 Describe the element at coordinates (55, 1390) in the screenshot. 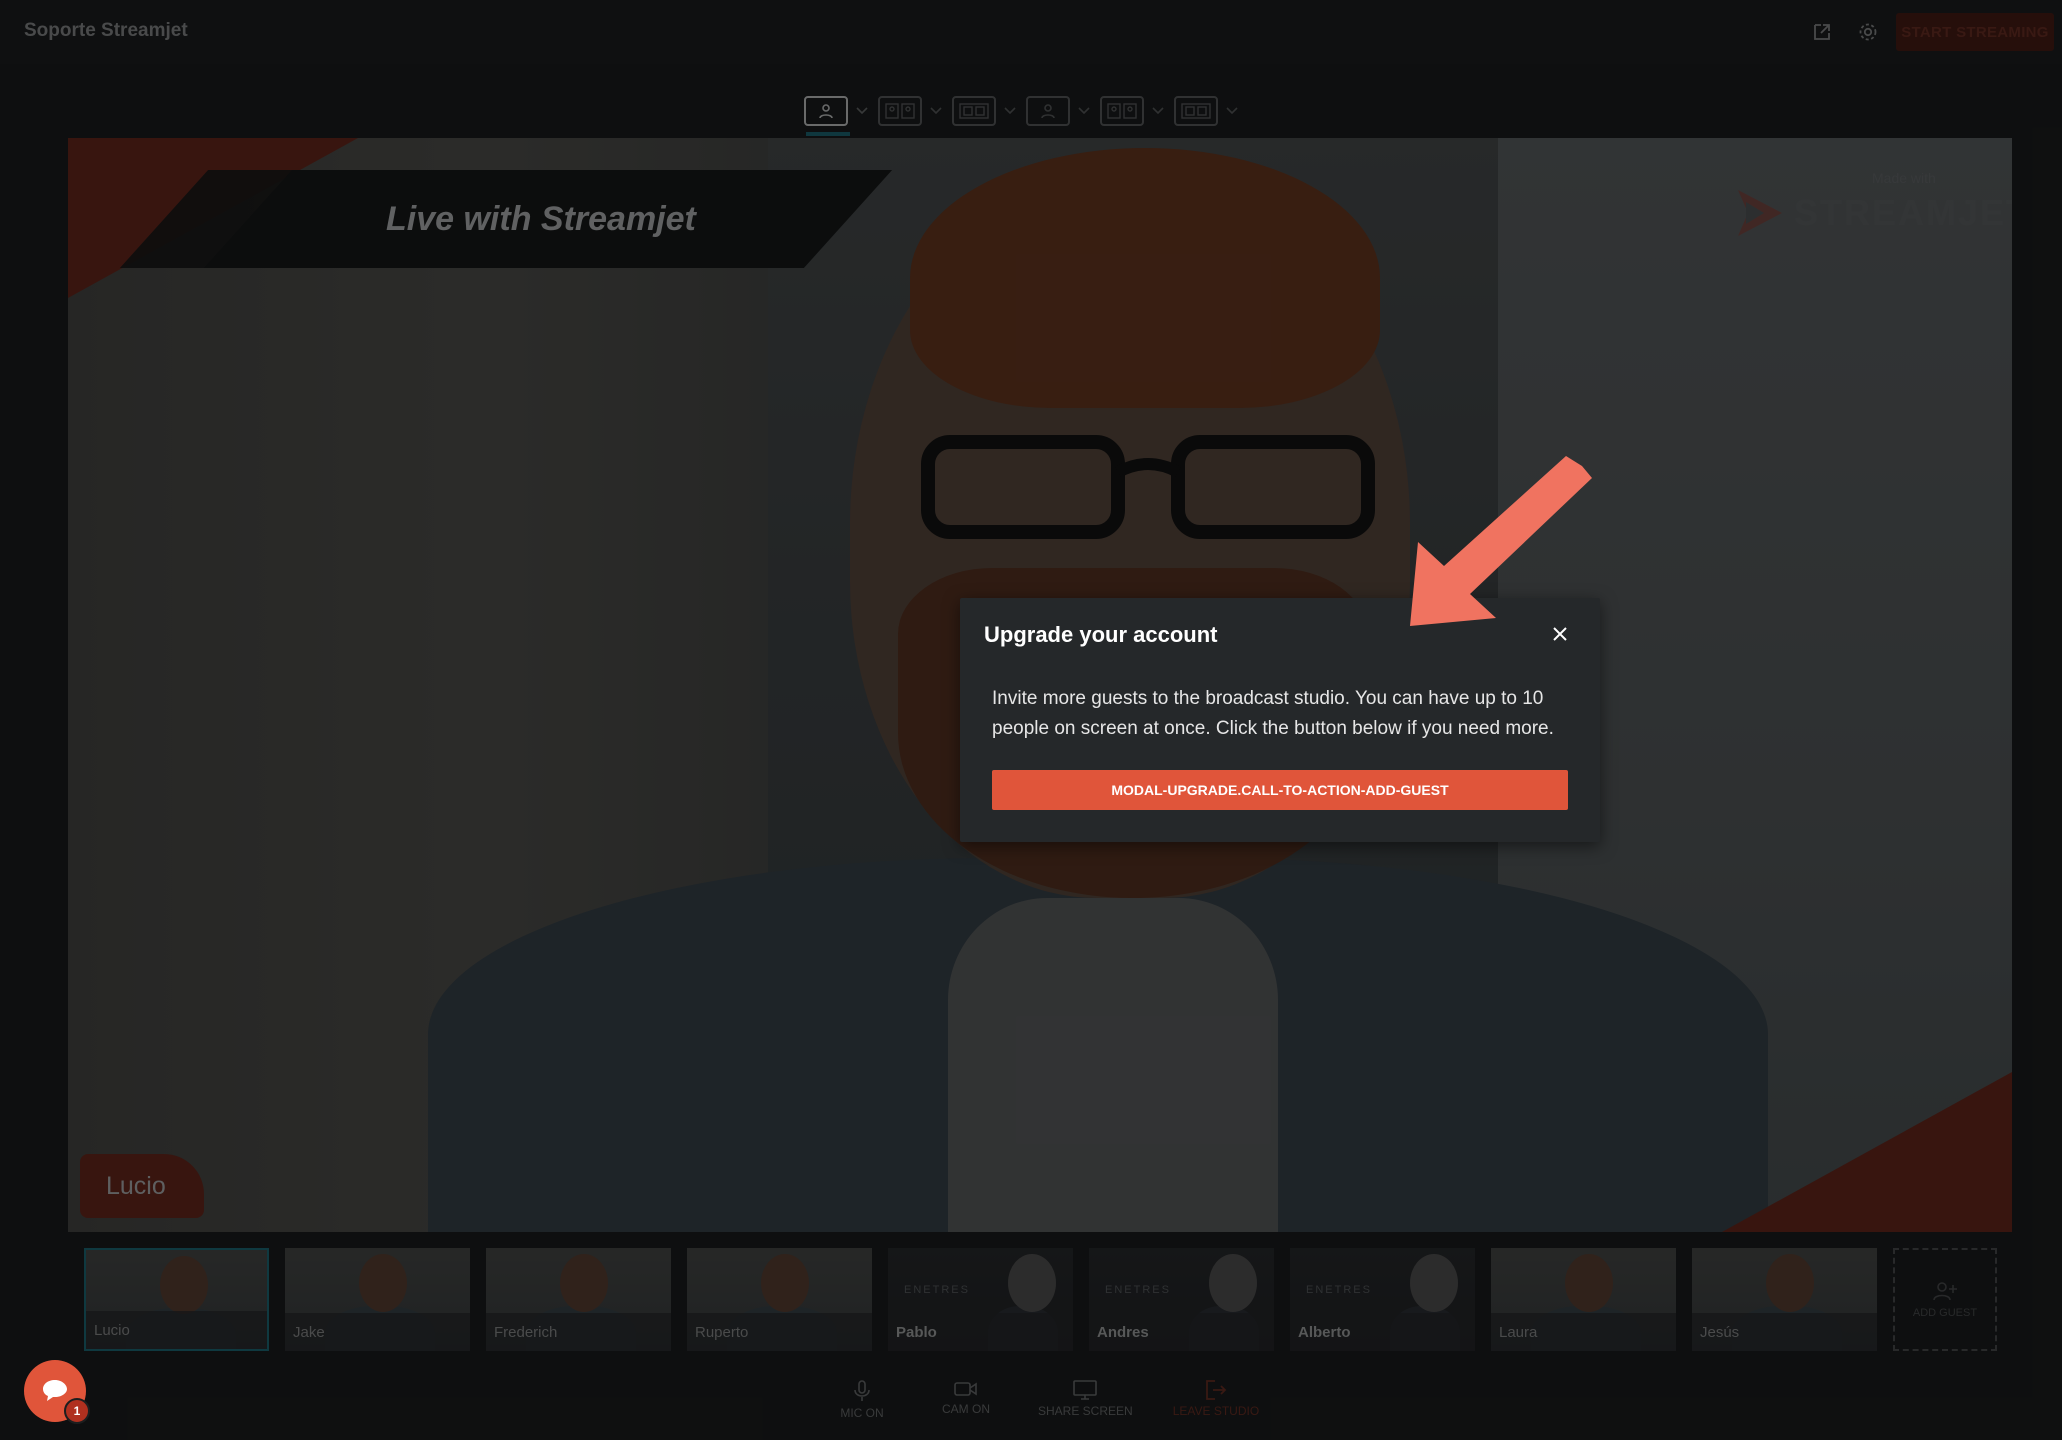

I see `chat-bubble-icon` at that location.